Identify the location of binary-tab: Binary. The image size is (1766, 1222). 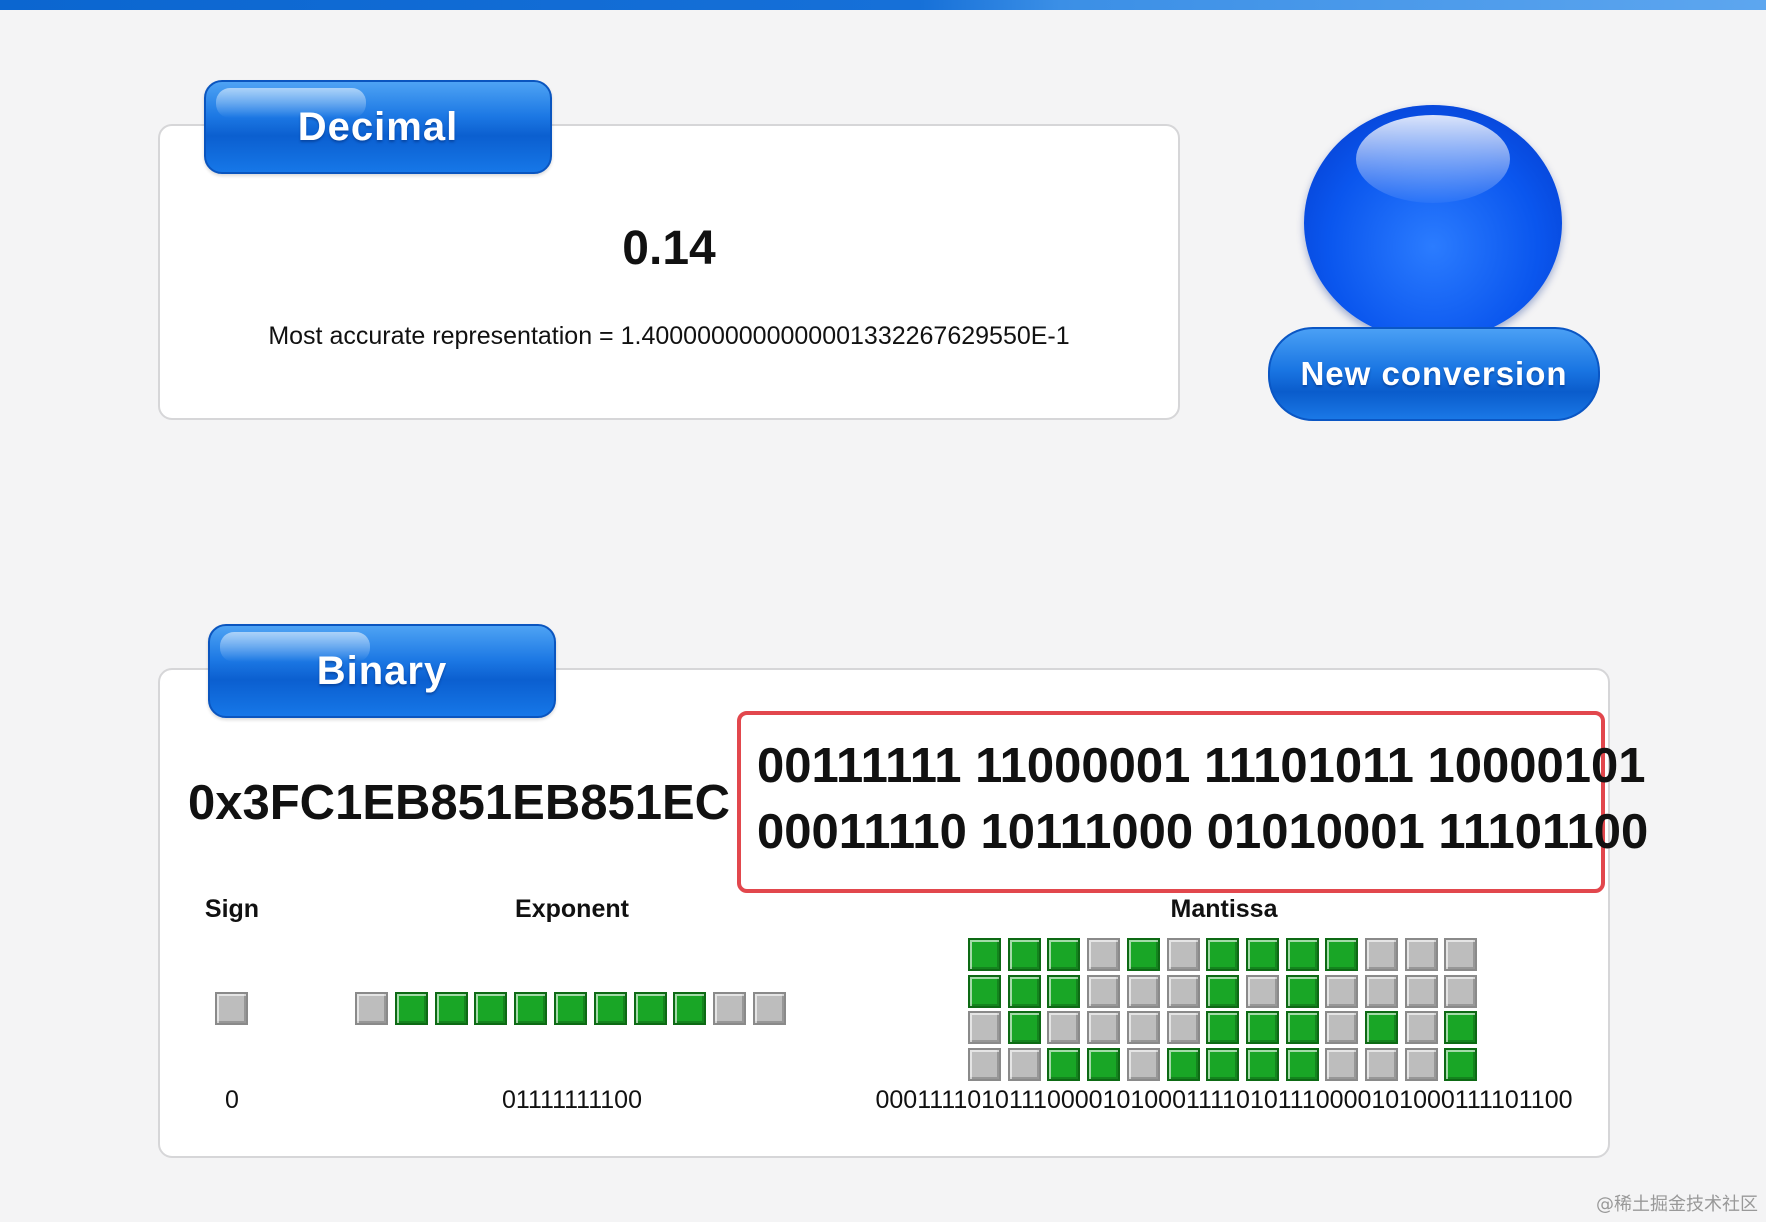
(382, 671).